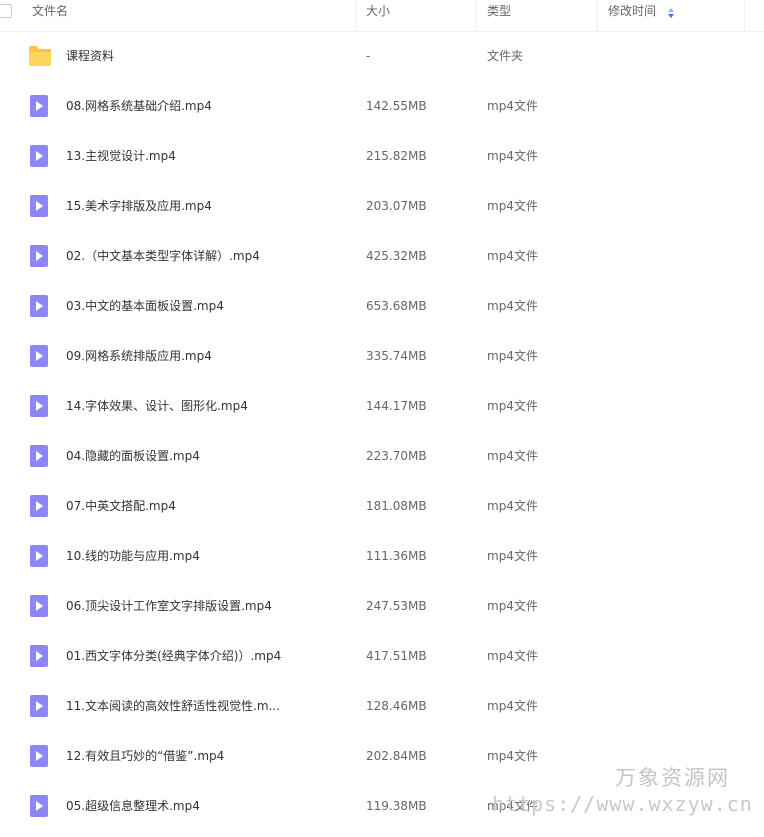 The image size is (764, 837). Describe the element at coordinates (672, 778) in the screenshot. I see `watermark-title: 万象资源网` at that location.